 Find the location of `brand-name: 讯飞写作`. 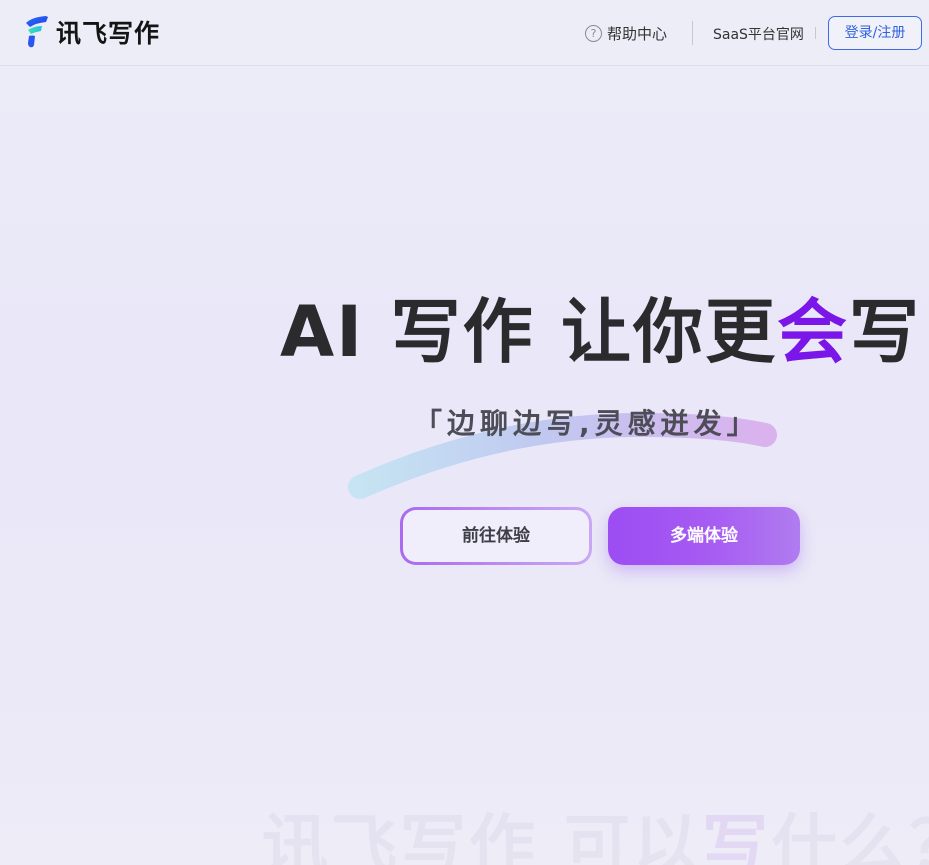

brand-name: 讯飞写作 is located at coordinates (108, 33).